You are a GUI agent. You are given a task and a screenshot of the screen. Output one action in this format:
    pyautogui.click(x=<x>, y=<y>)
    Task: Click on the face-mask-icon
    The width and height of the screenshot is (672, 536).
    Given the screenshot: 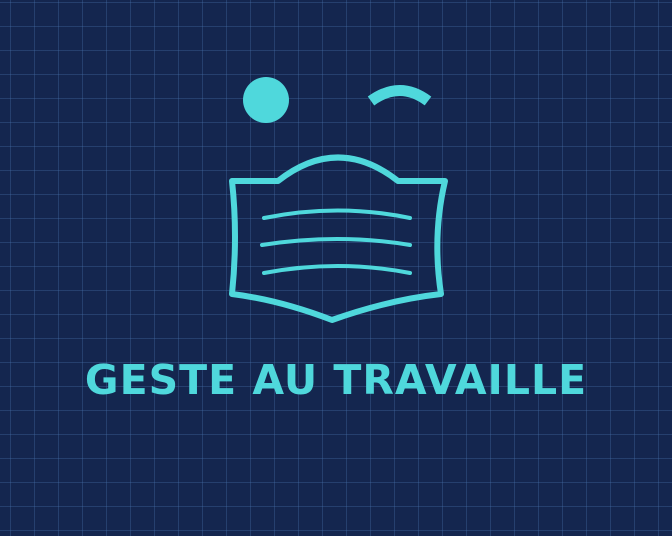 What is the action you would take?
    pyautogui.click(x=338, y=238)
    